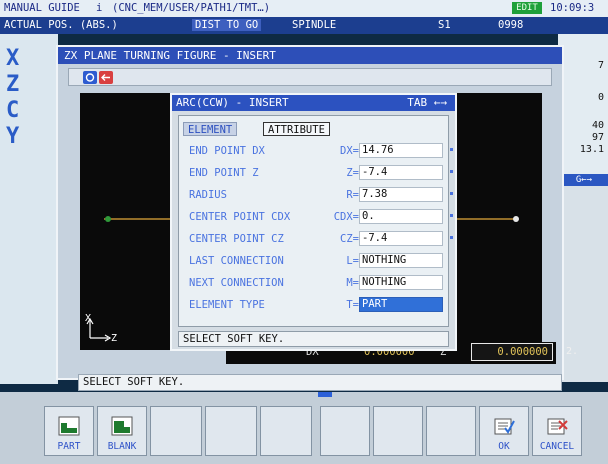 Image resolution: width=608 pixels, height=464 pixels. What do you see at coordinates (352, 305) in the screenshot?
I see `field-prefix: T=` at bounding box center [352, 305].